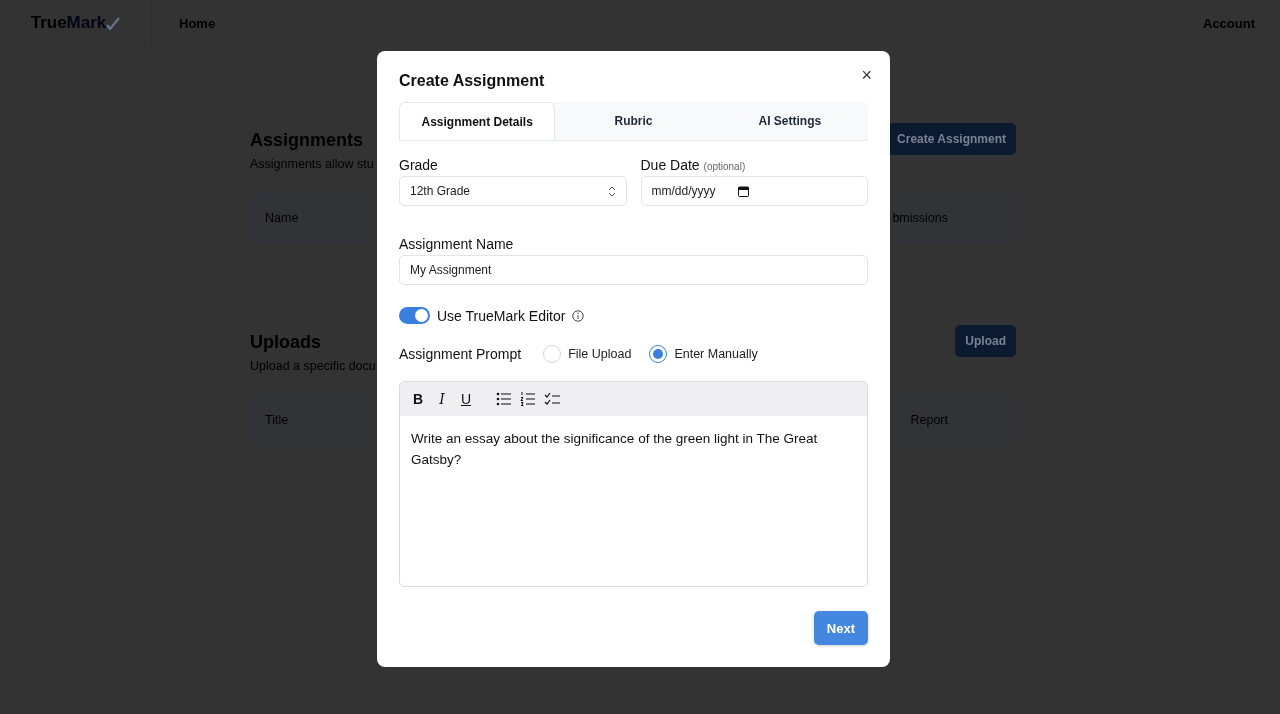  I want to click on date-field: mm/dd/yyyy, so click(754, 191).